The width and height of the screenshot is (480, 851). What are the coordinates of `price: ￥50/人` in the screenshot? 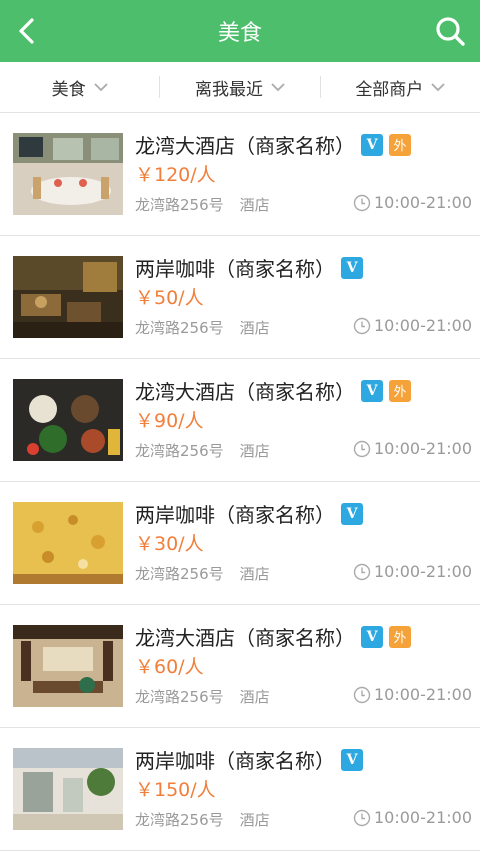 It's located at (169, 298).